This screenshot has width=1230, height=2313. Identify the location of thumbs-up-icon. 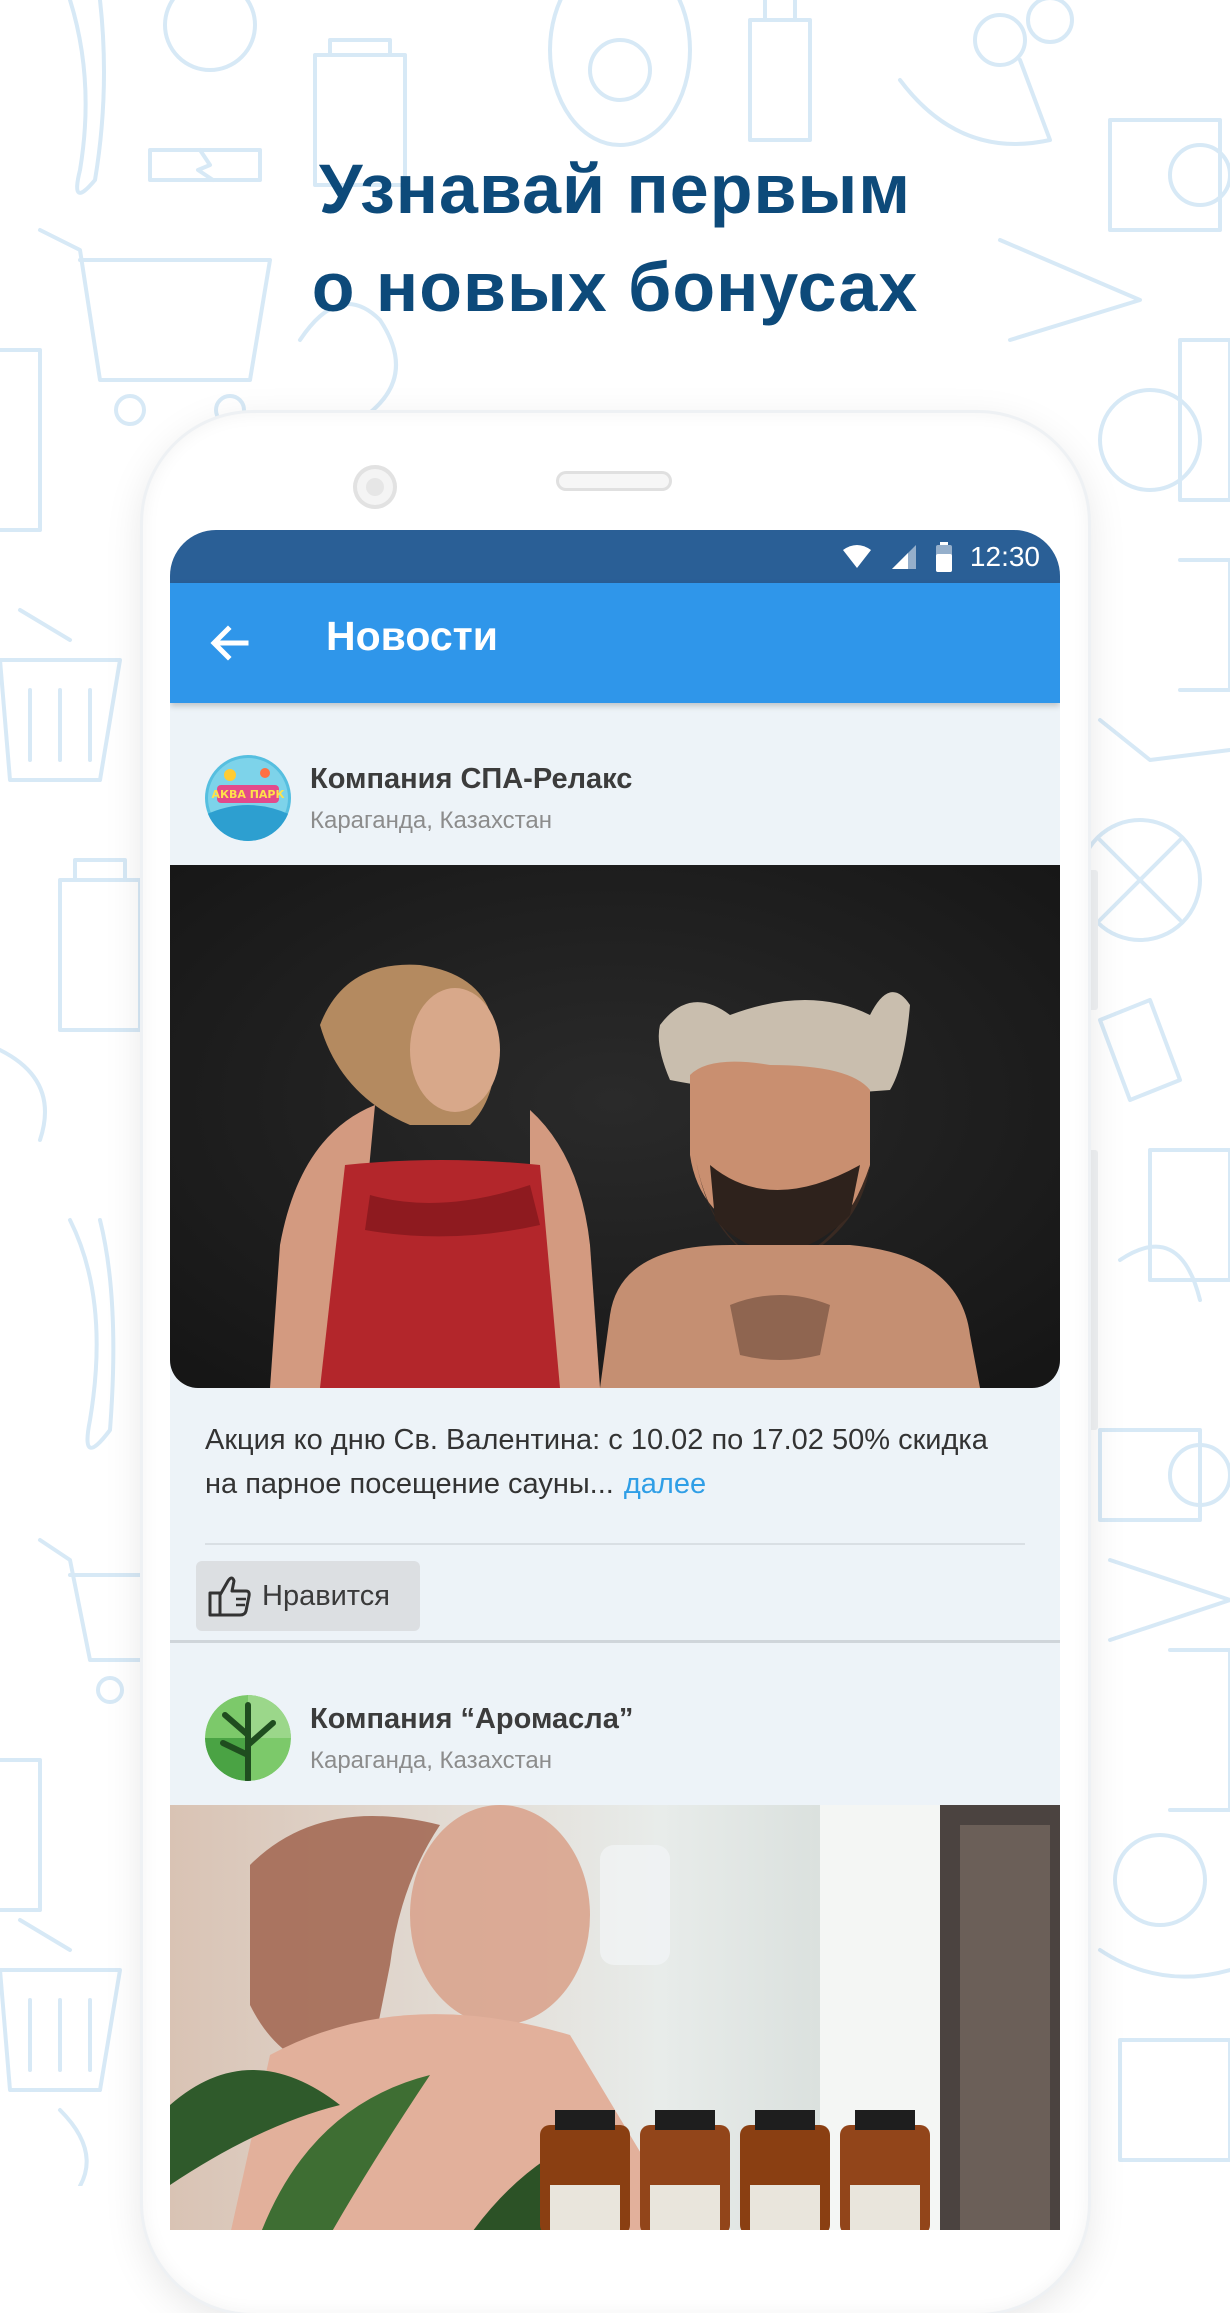
(229, 1596).